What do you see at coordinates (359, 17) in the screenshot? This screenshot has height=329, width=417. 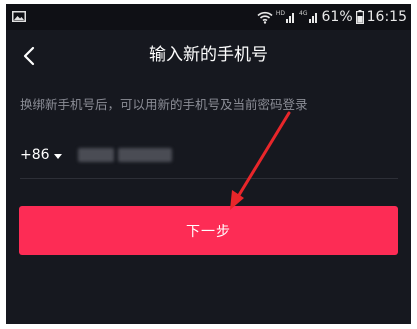 I see `battery-icon` at bounding box center [359, 17].